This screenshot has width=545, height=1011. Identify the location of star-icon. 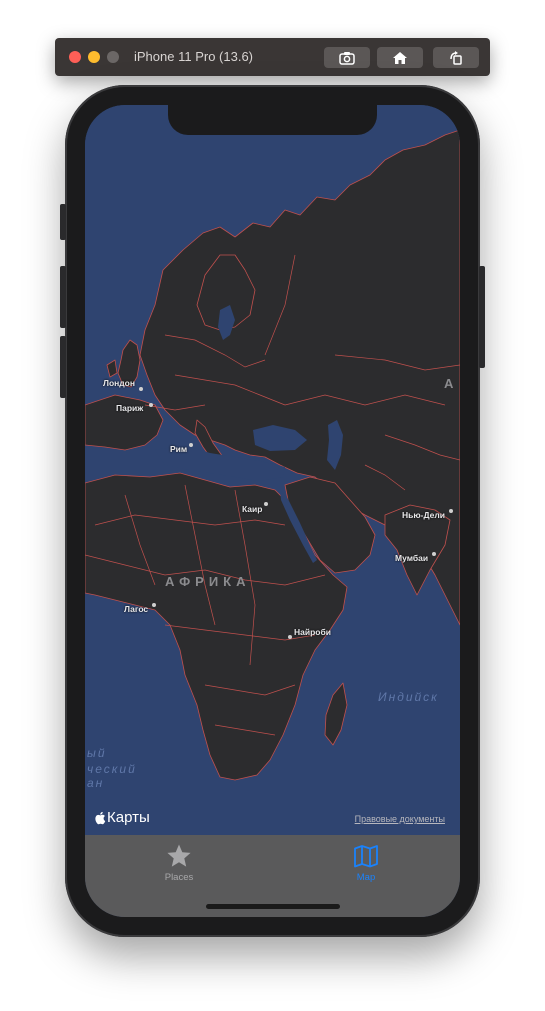
(179, 855).